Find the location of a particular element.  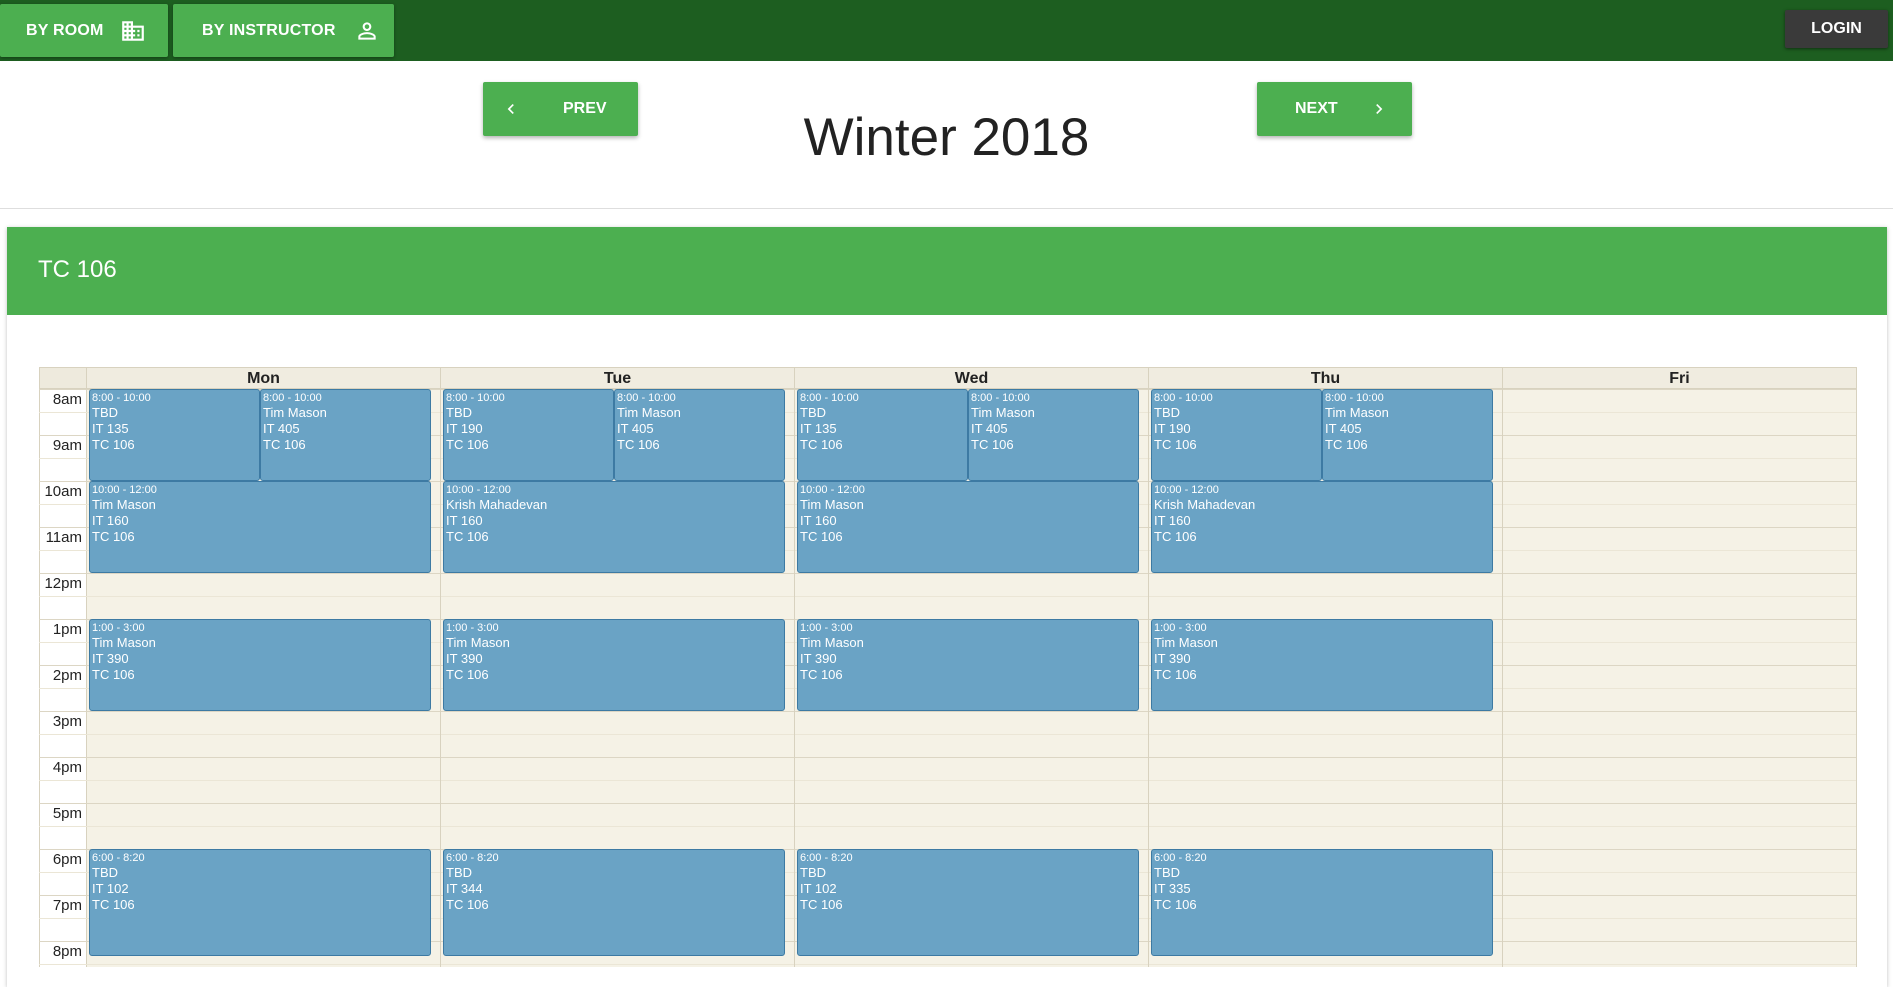

chevron-left-icon is located at coordinates (511, 109).